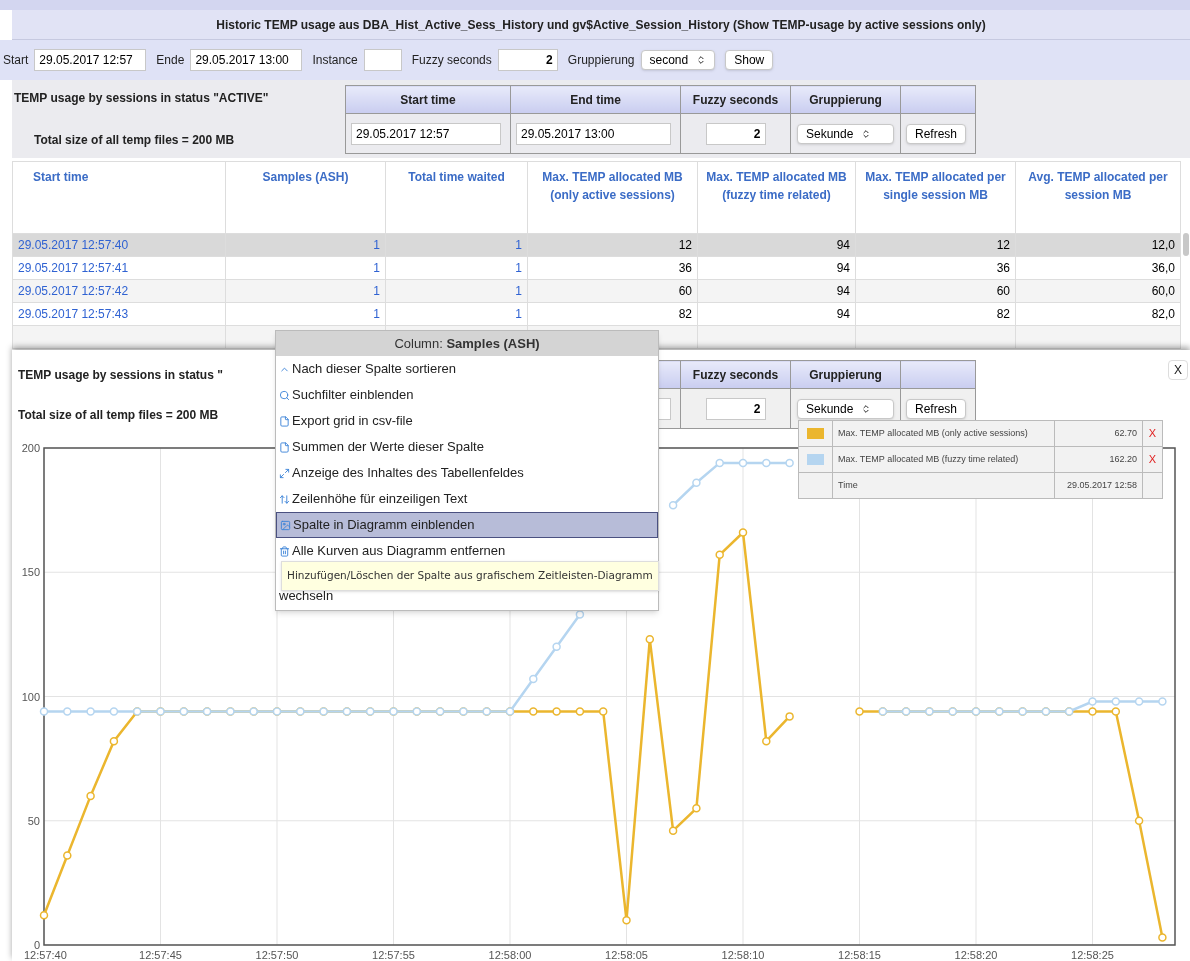 This screenshot has width=1190, height=961. What do you see at coordinates (335, 60) in the screenshot?
I see `field-label: Instance` at bounding box center [335, 60].